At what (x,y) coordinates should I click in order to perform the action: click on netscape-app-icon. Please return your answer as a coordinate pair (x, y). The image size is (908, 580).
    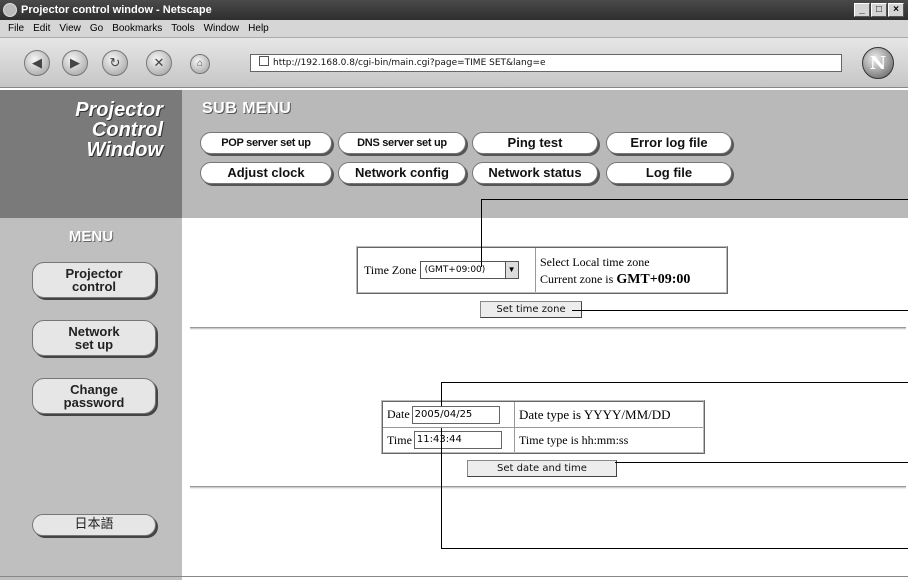
    Looking at the image, I should click on (10, 10).